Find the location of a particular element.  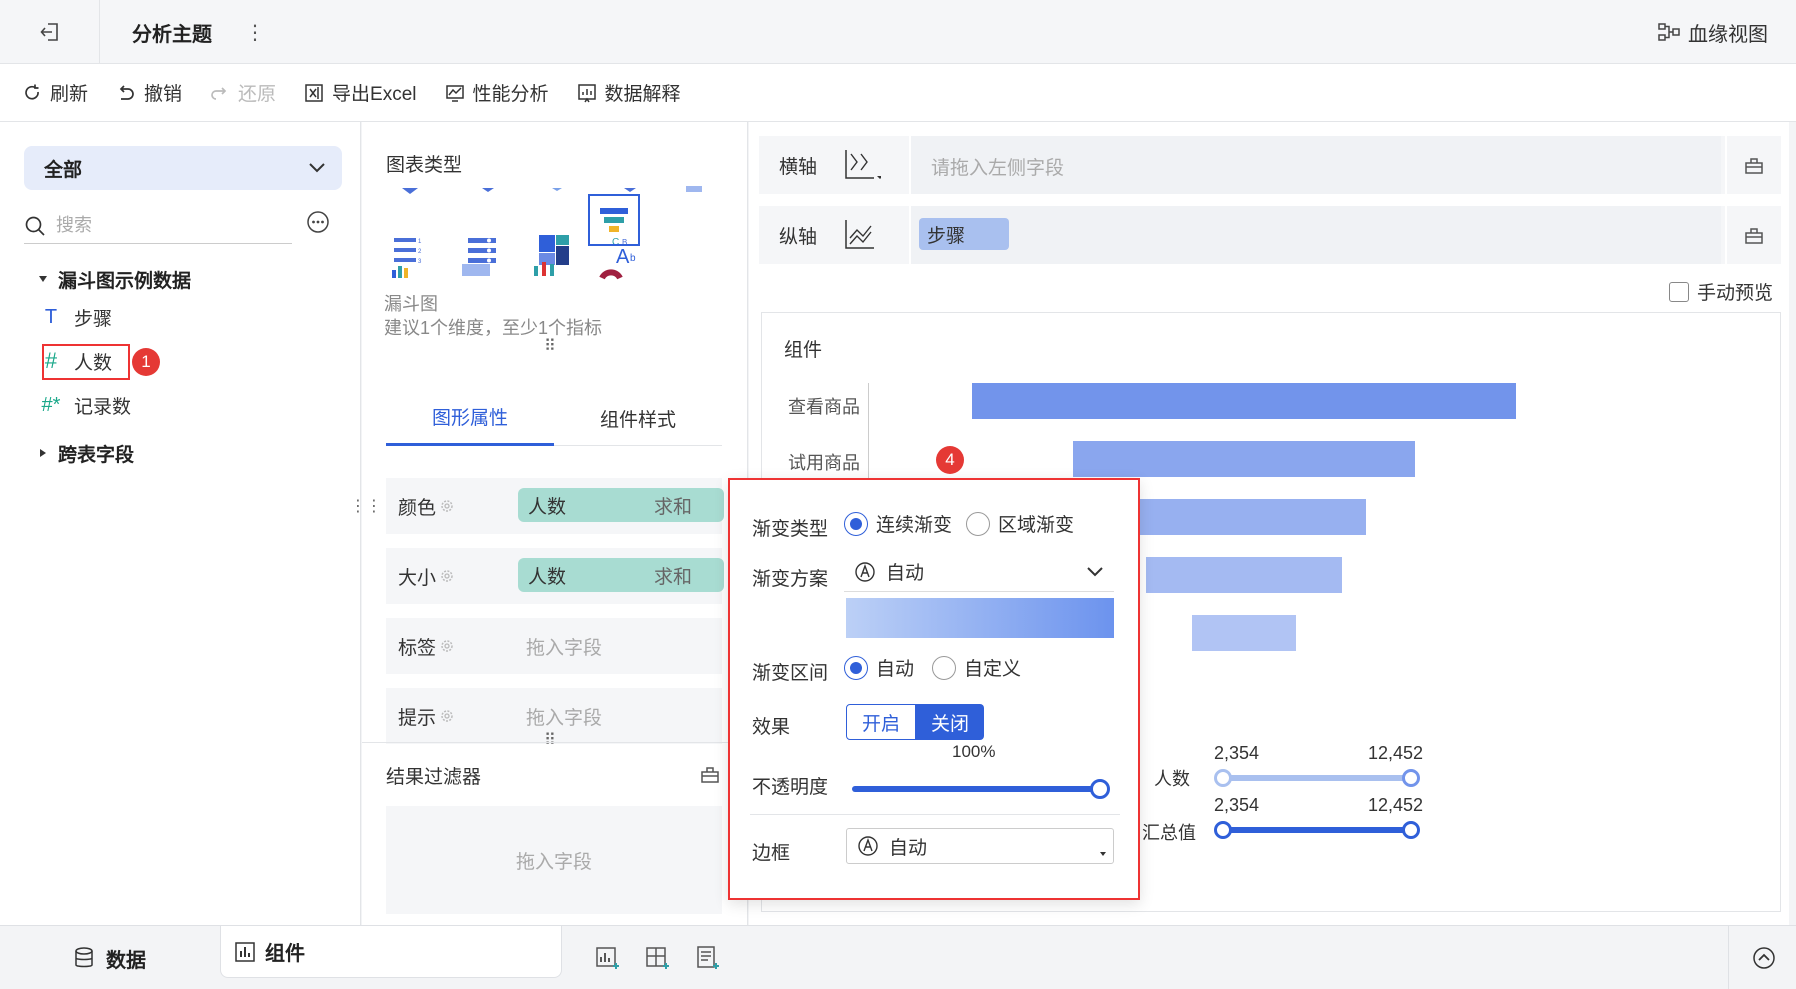

search-input is located at coordinates (156, 225).